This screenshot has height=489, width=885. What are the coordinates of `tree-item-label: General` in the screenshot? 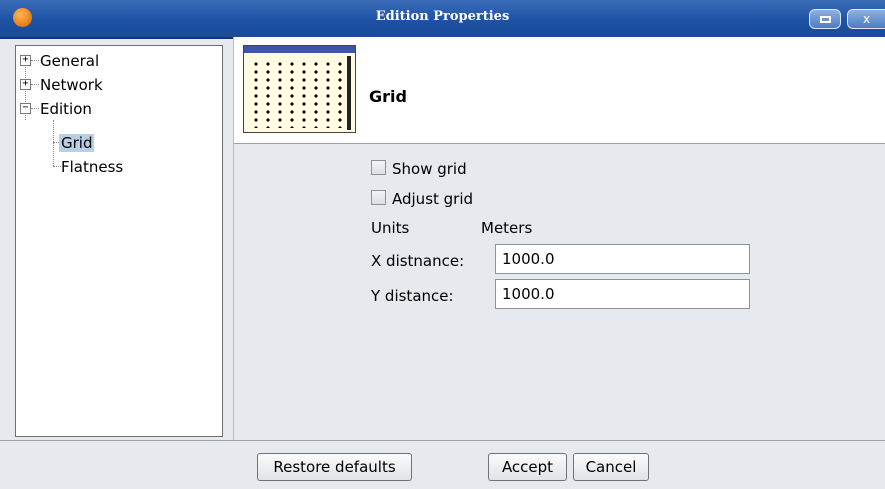 It's located at (70, 61).